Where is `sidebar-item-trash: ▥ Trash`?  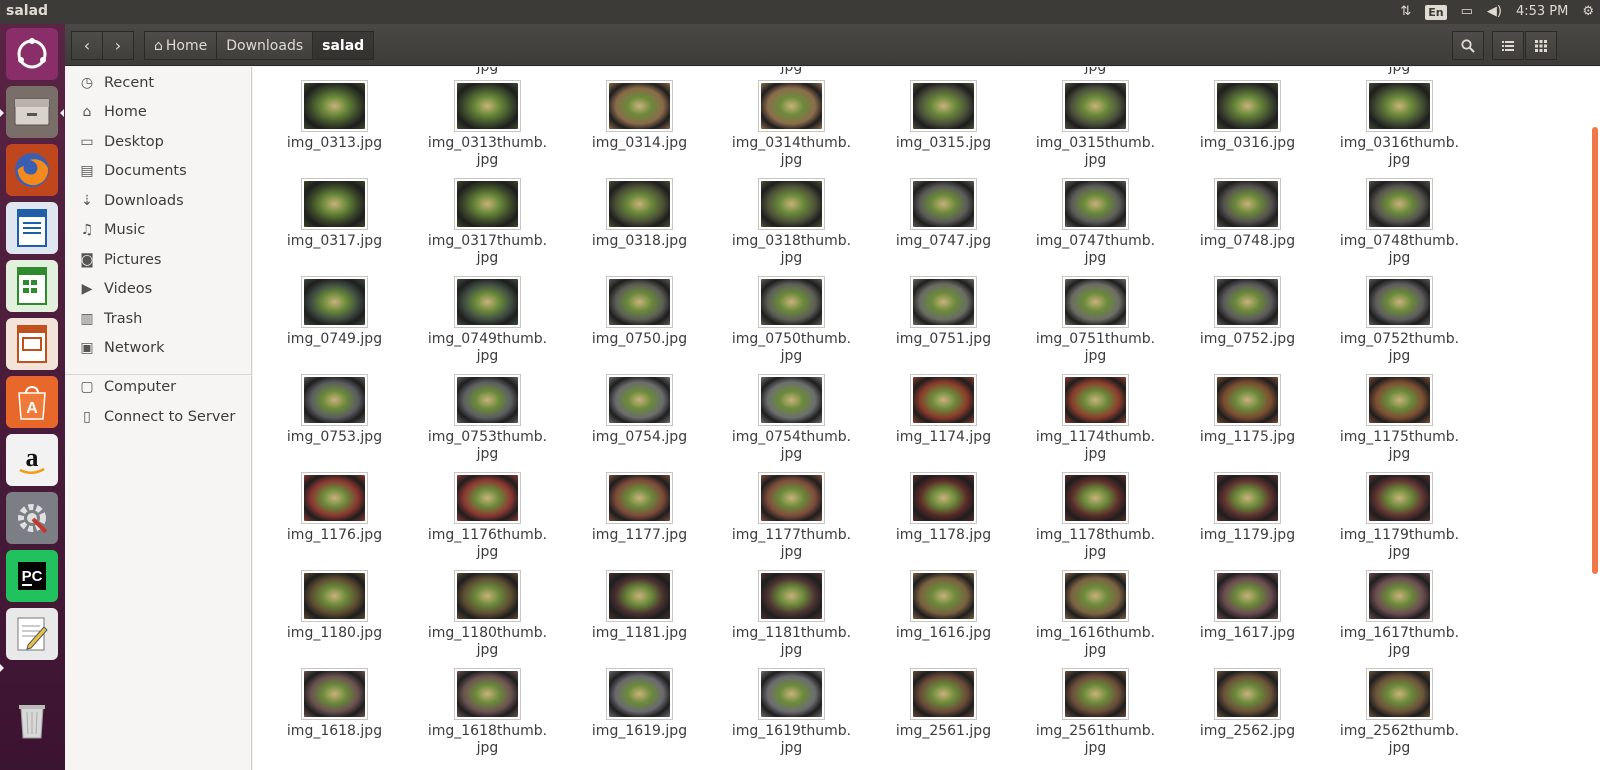 sidebar-item-trash: ▥ Trash is located at coordinates (158, 319).